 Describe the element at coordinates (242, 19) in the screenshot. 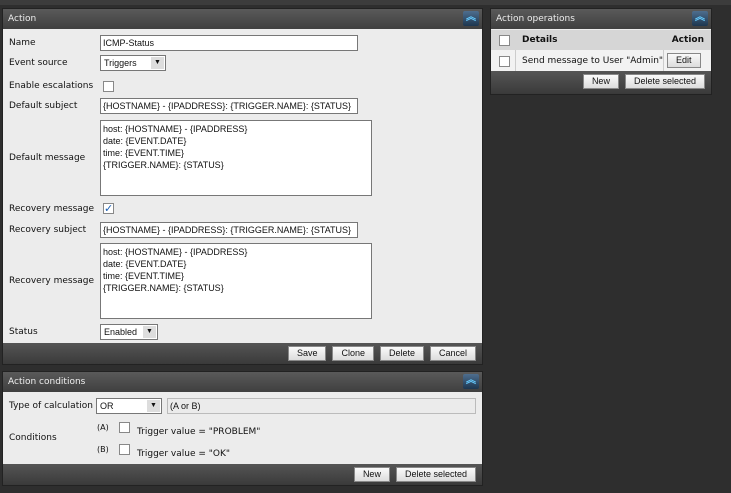

I see `panel-header: Action ︽` at that location.